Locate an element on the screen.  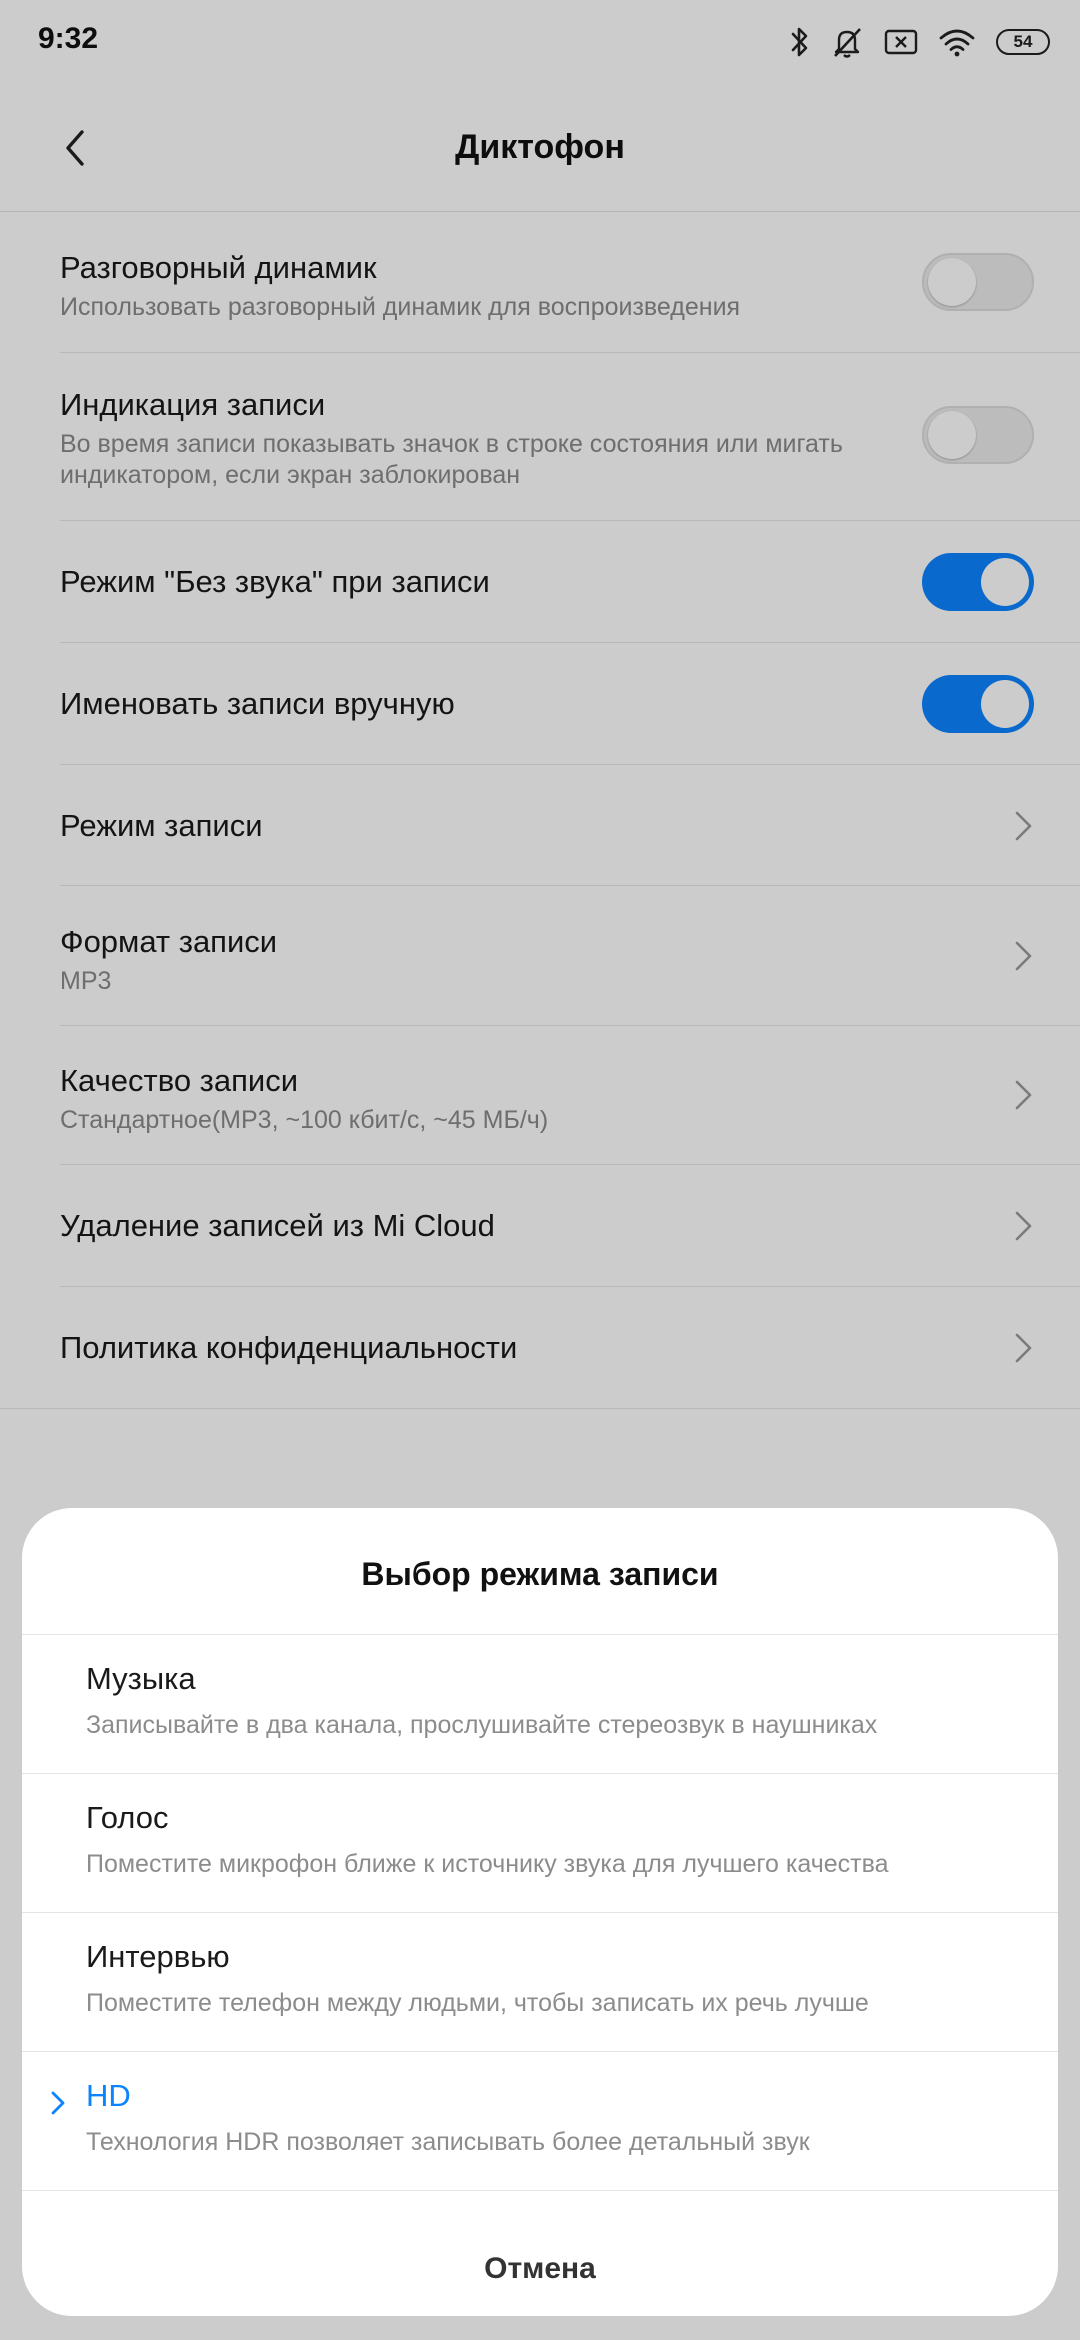
cancel-label: Отмена is located at coordinates (540, 2268).